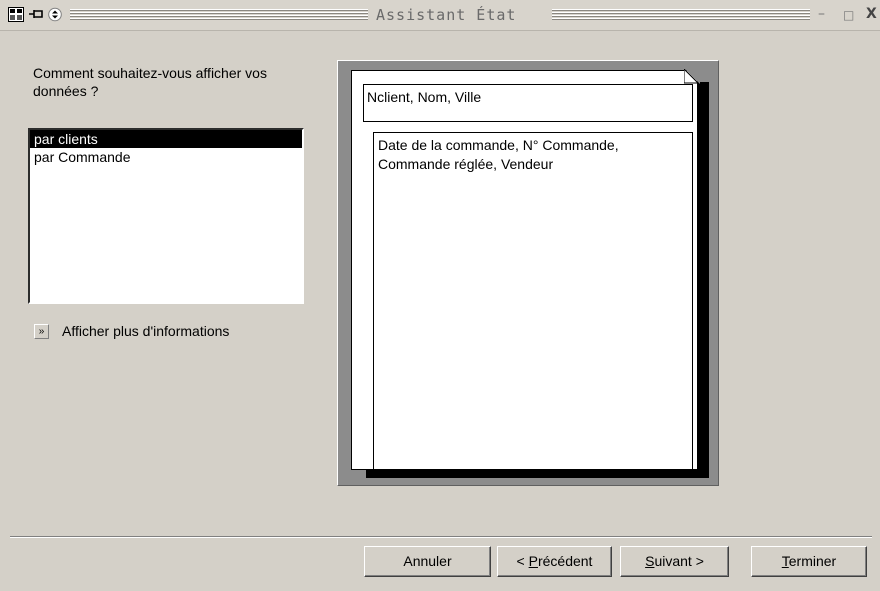  Describe the element at coordinates (166, 216) in the screenshot. I see `grouping-listbox: par clients par Commande` at that location.